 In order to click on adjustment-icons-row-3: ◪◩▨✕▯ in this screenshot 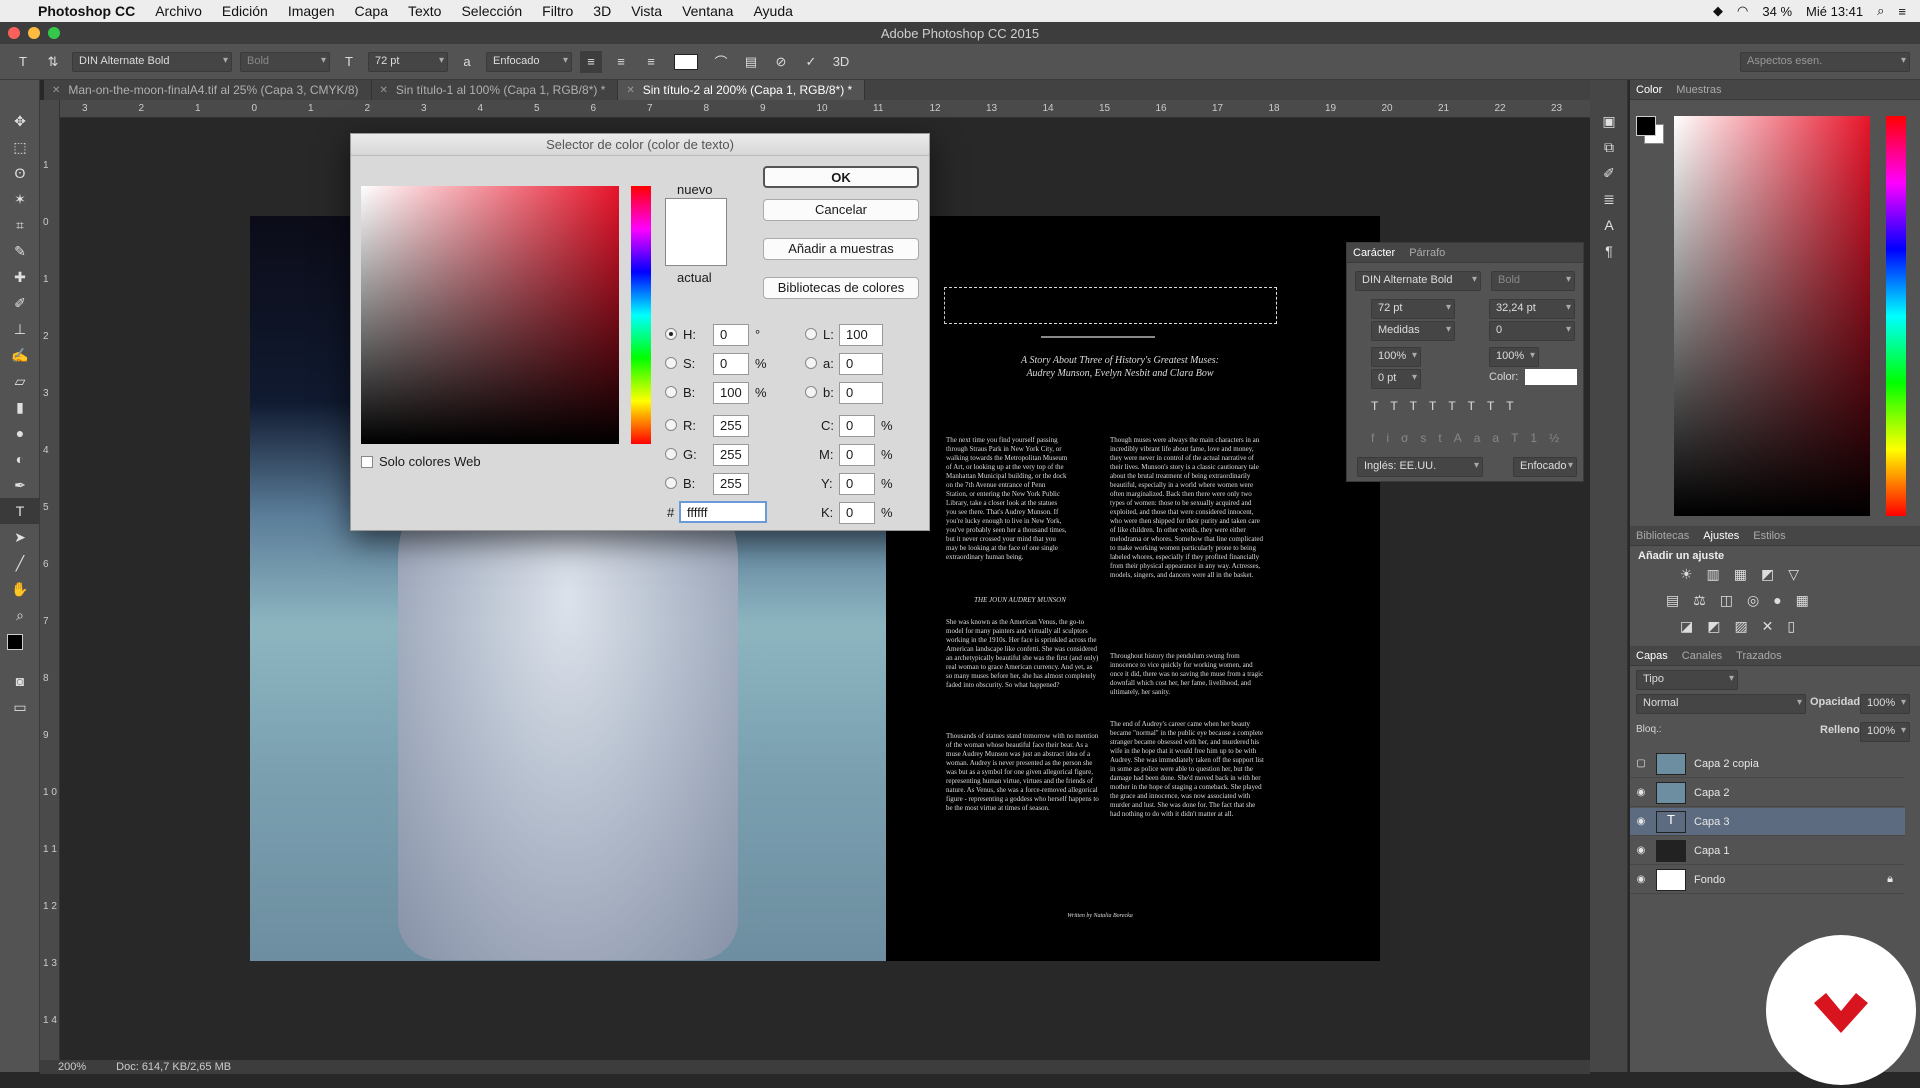, I will do `click(1744, 626)`.